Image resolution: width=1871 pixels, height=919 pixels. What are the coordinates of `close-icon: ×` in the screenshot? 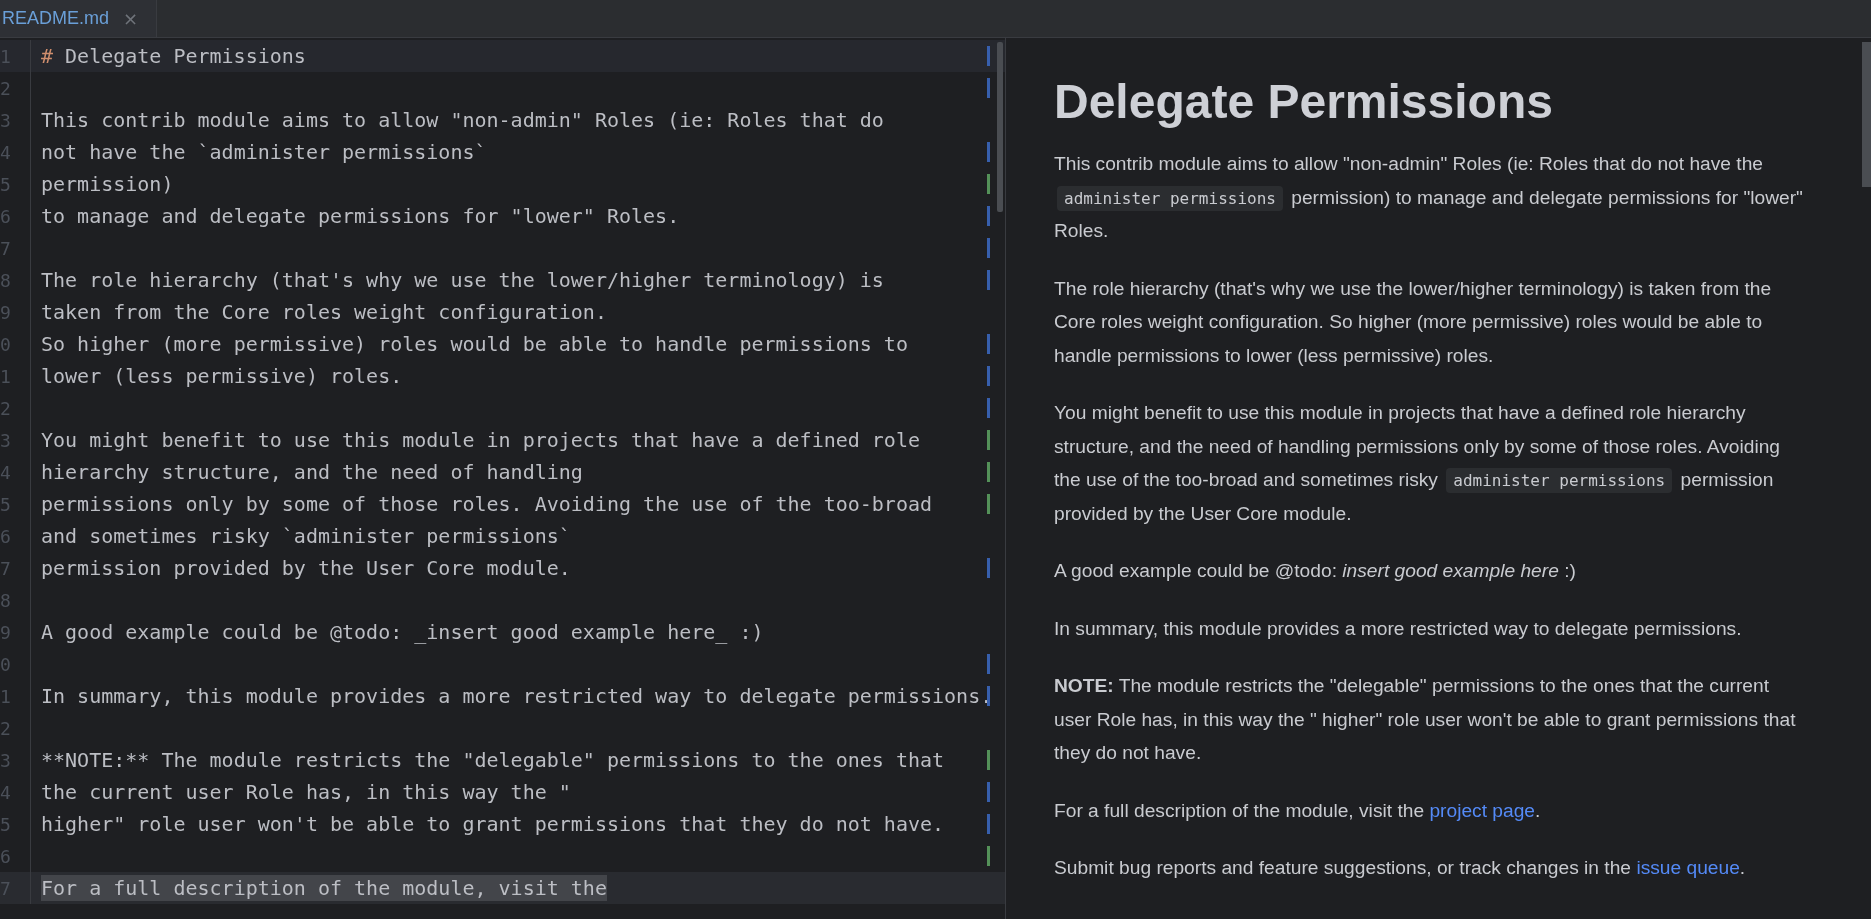 It's located at (131, 18).